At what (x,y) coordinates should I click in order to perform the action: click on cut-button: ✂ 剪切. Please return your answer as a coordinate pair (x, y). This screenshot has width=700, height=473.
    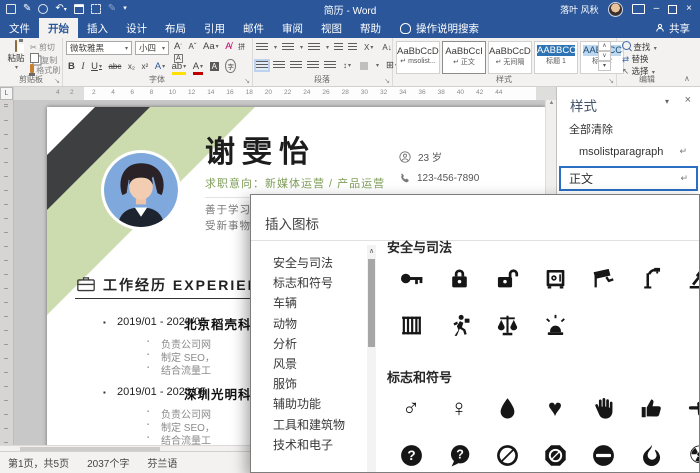
    Looking at the image, I should click on (42, 47).